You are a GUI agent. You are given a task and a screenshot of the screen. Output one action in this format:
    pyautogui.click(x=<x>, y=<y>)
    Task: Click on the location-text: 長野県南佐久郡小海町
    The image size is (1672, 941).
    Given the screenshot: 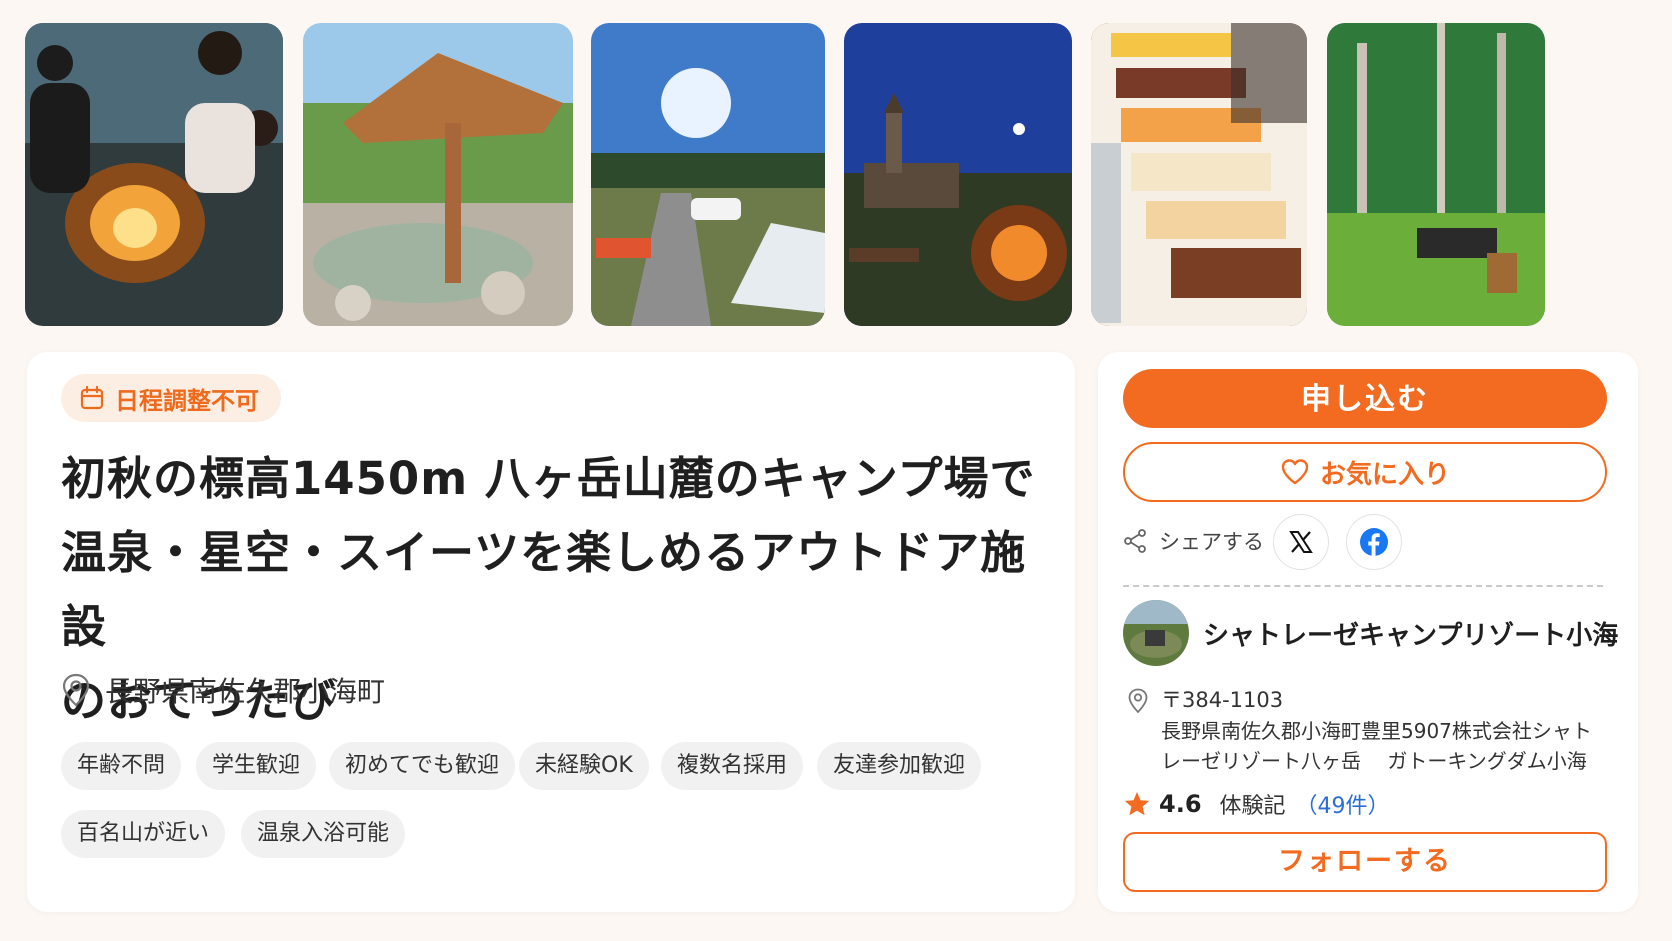 What is the action you would take?
    pyautogui.click(x=245, y=691)
    